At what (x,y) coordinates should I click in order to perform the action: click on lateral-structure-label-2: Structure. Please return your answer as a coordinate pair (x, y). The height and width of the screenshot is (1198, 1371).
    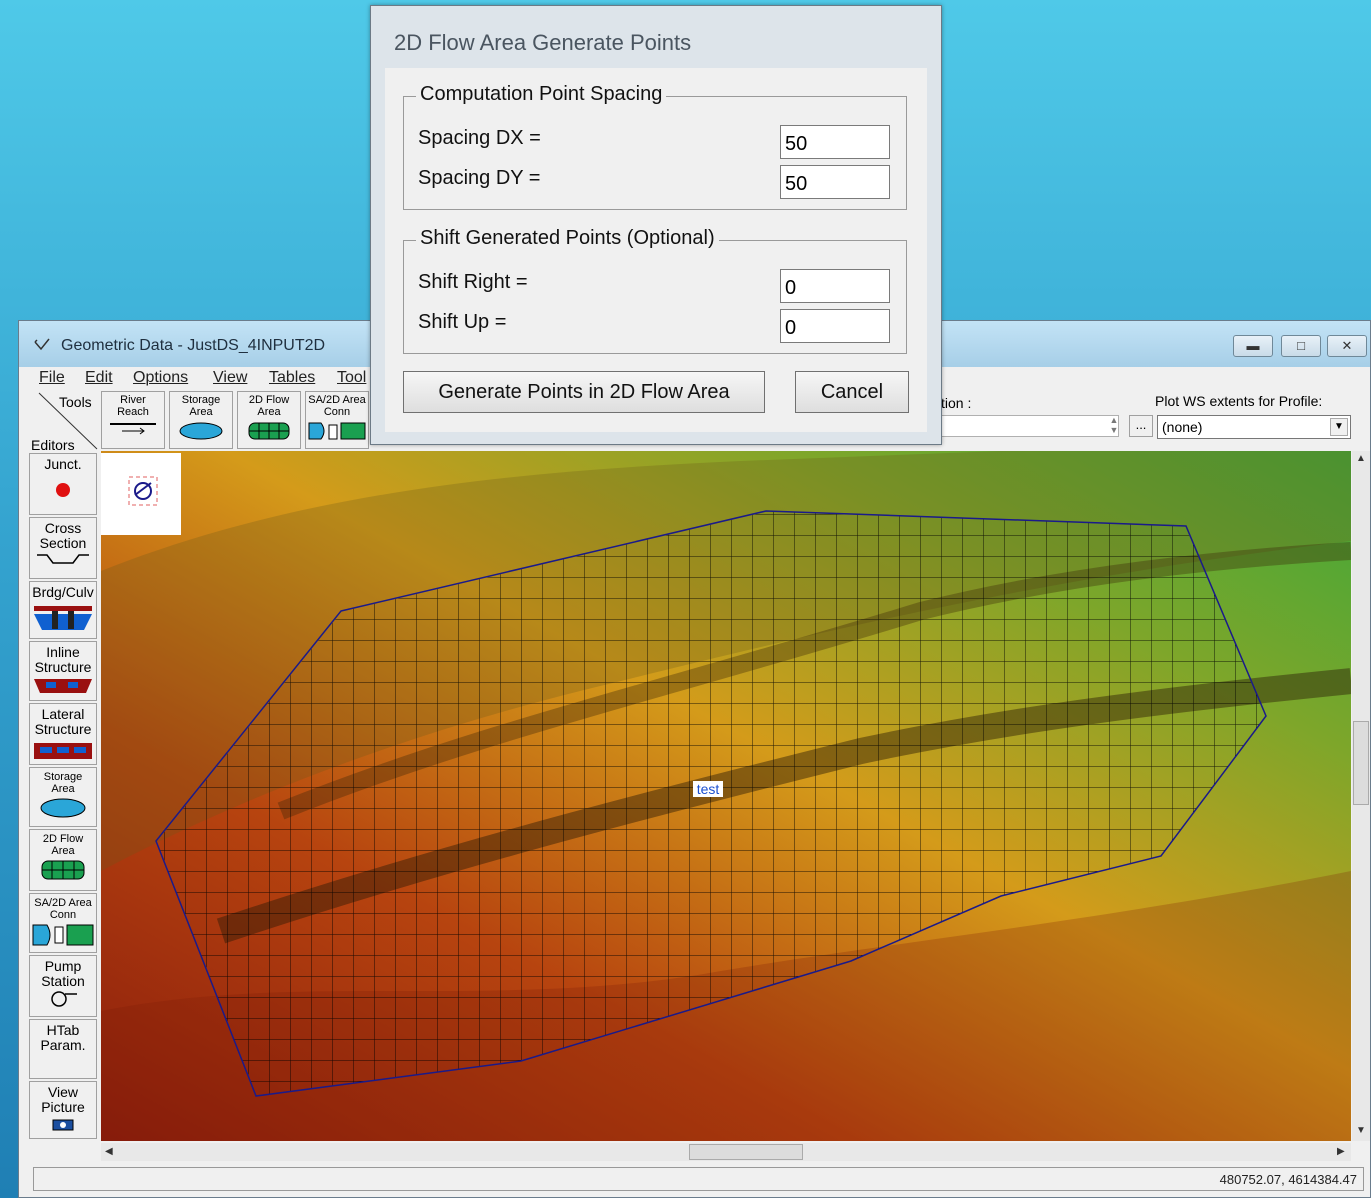
    Looking at the image, I should click on (63, 729).